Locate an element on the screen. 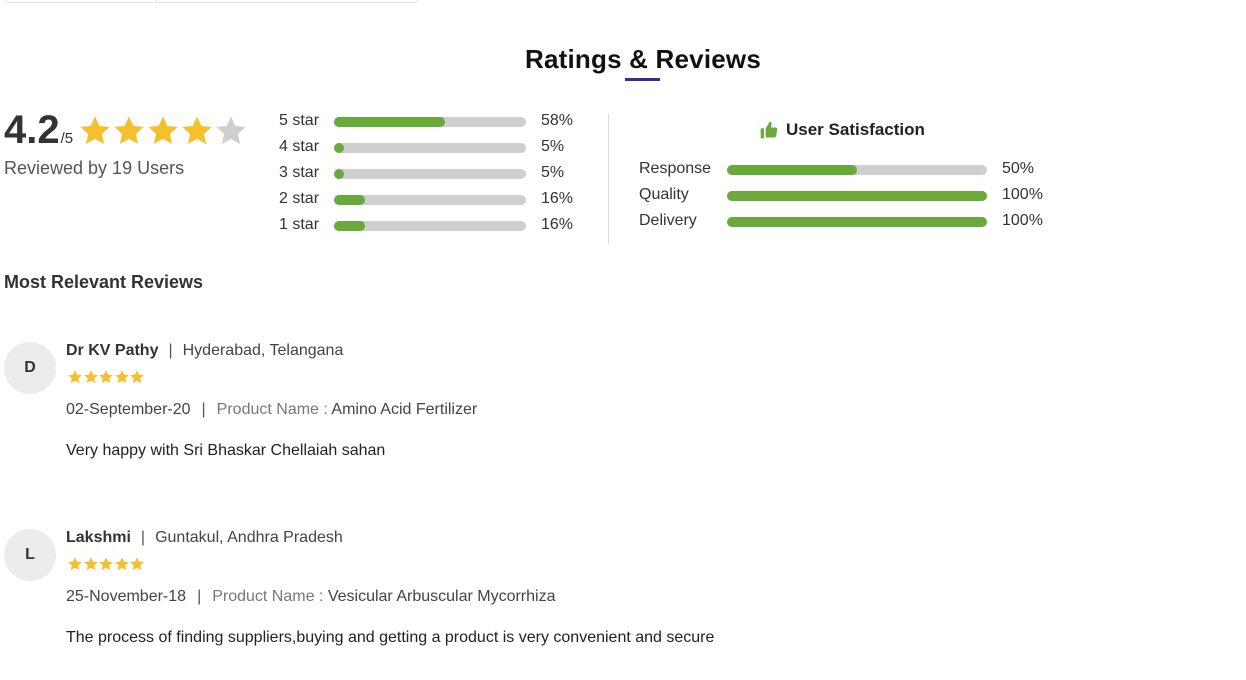 This screenshot has width=1246, height=680. avatar: D is located at coordinates (30, 368).